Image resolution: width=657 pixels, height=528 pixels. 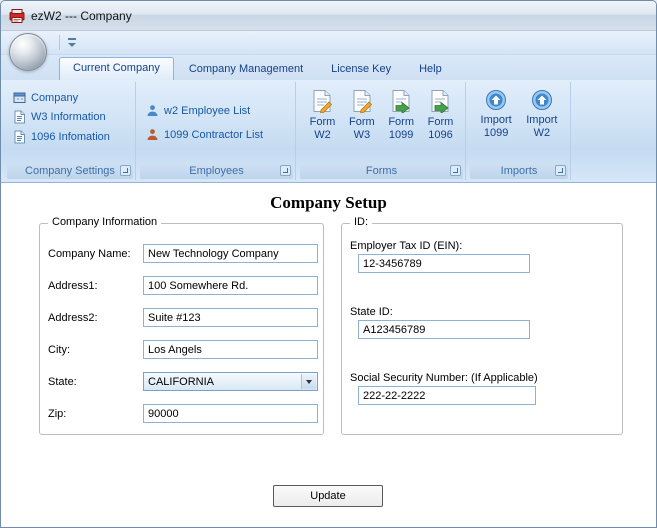 I want to click on city-field, so click(x=230, y=349).